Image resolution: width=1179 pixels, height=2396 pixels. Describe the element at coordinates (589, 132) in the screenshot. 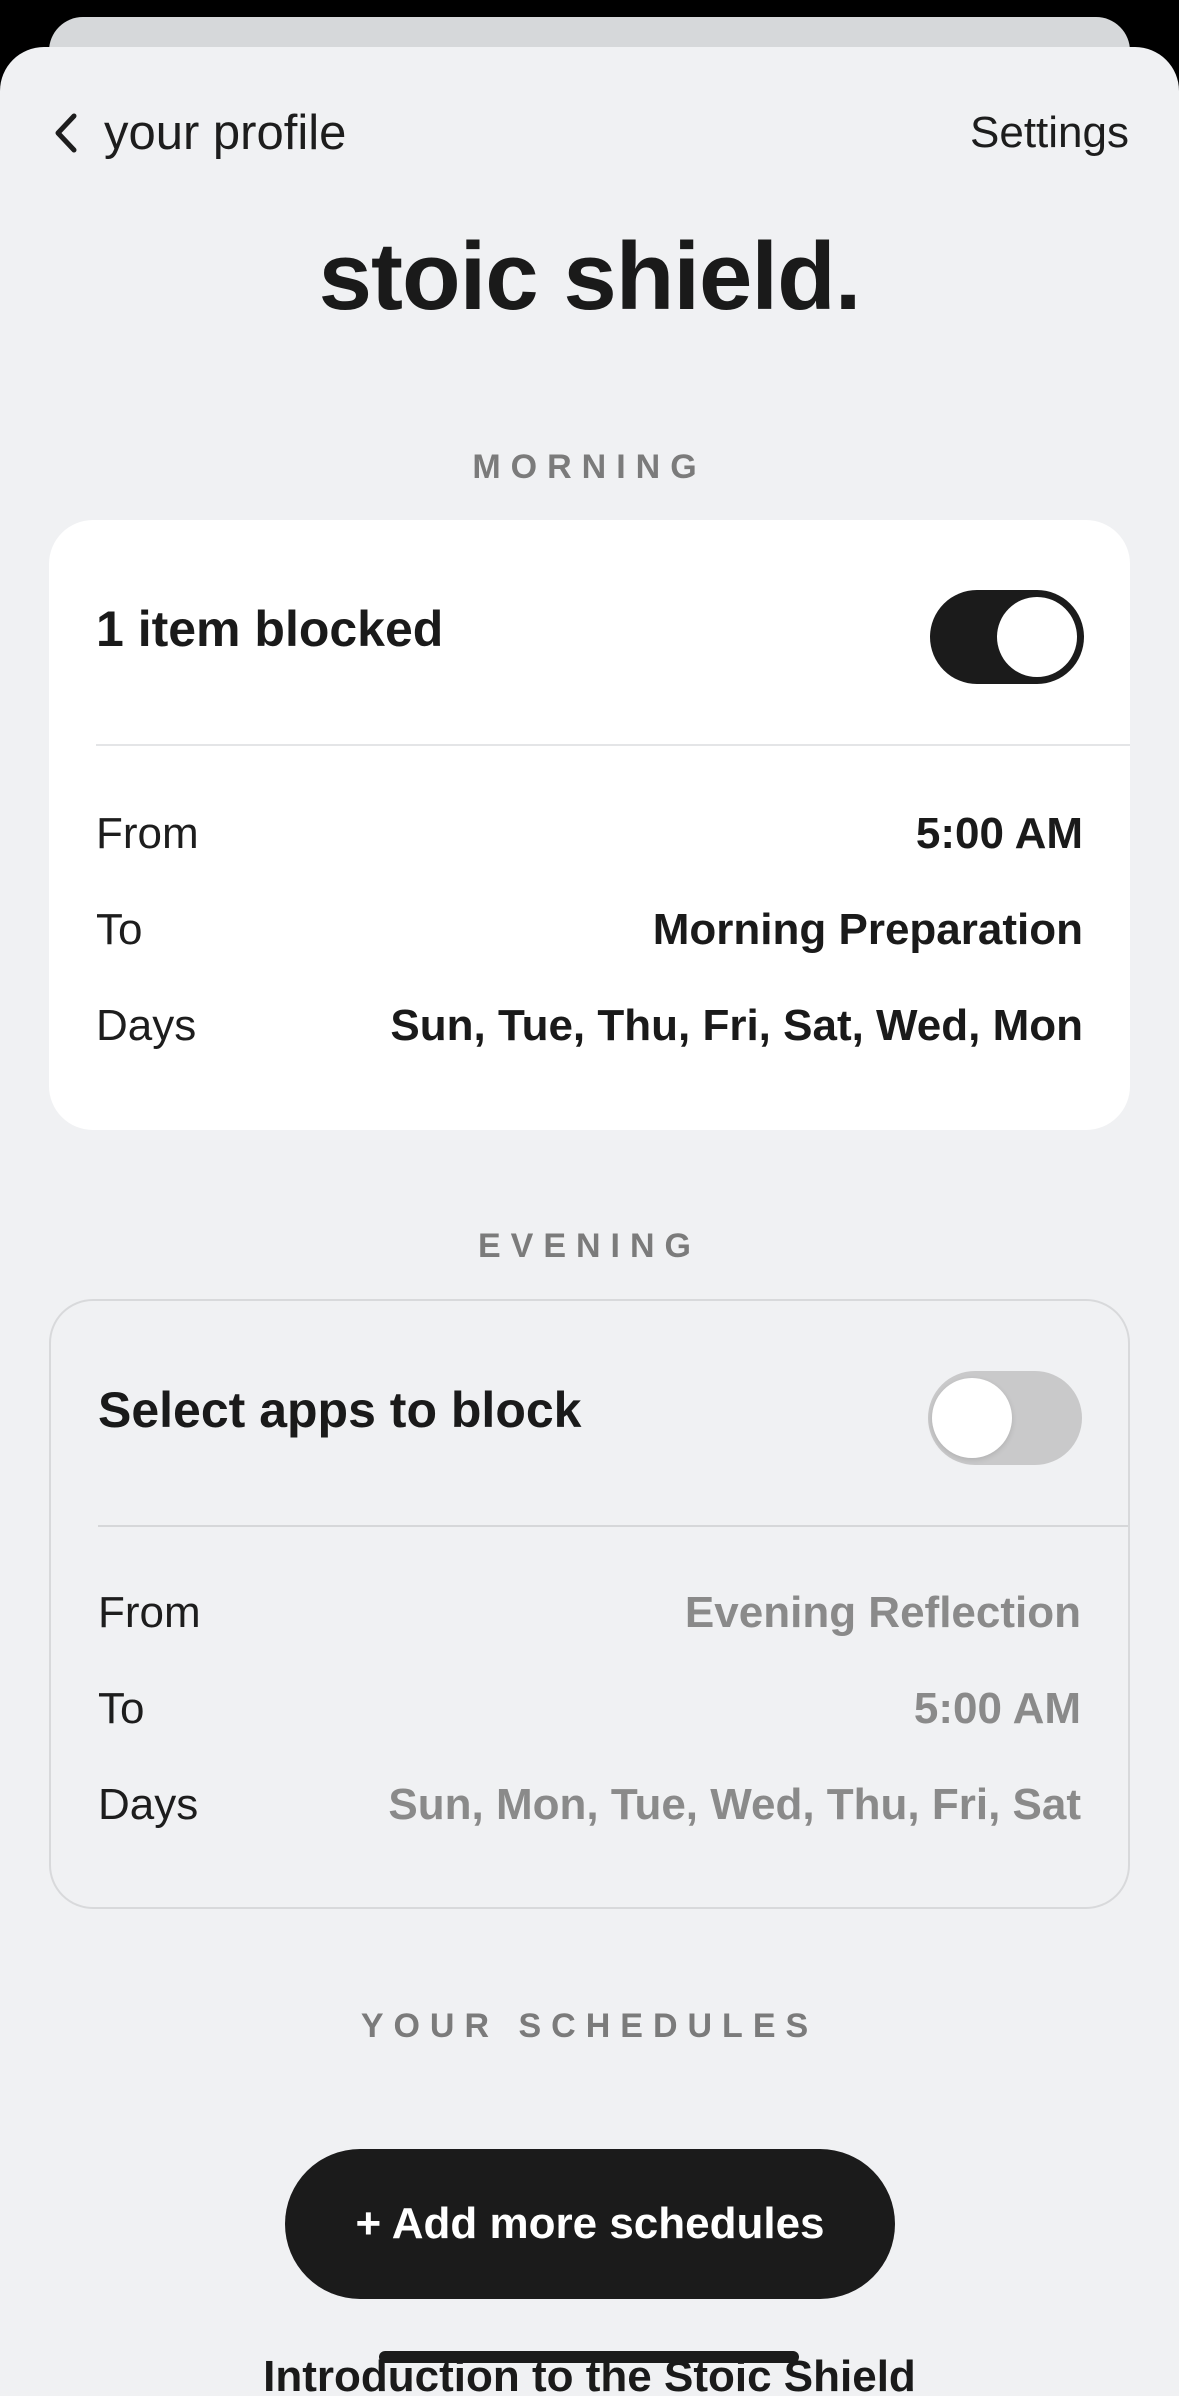

I see `top-nav: your profile Settings` at that location.